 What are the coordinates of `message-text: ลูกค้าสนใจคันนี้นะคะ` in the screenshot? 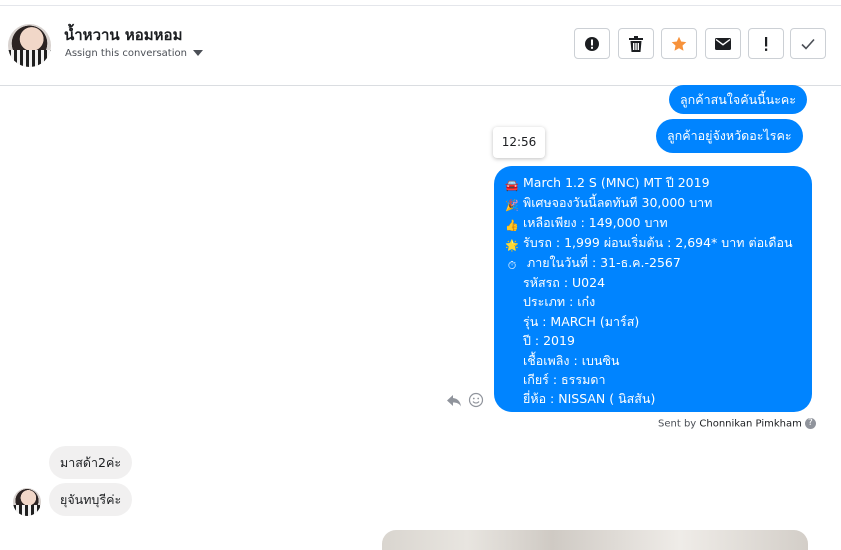 It's located at (738, 99).